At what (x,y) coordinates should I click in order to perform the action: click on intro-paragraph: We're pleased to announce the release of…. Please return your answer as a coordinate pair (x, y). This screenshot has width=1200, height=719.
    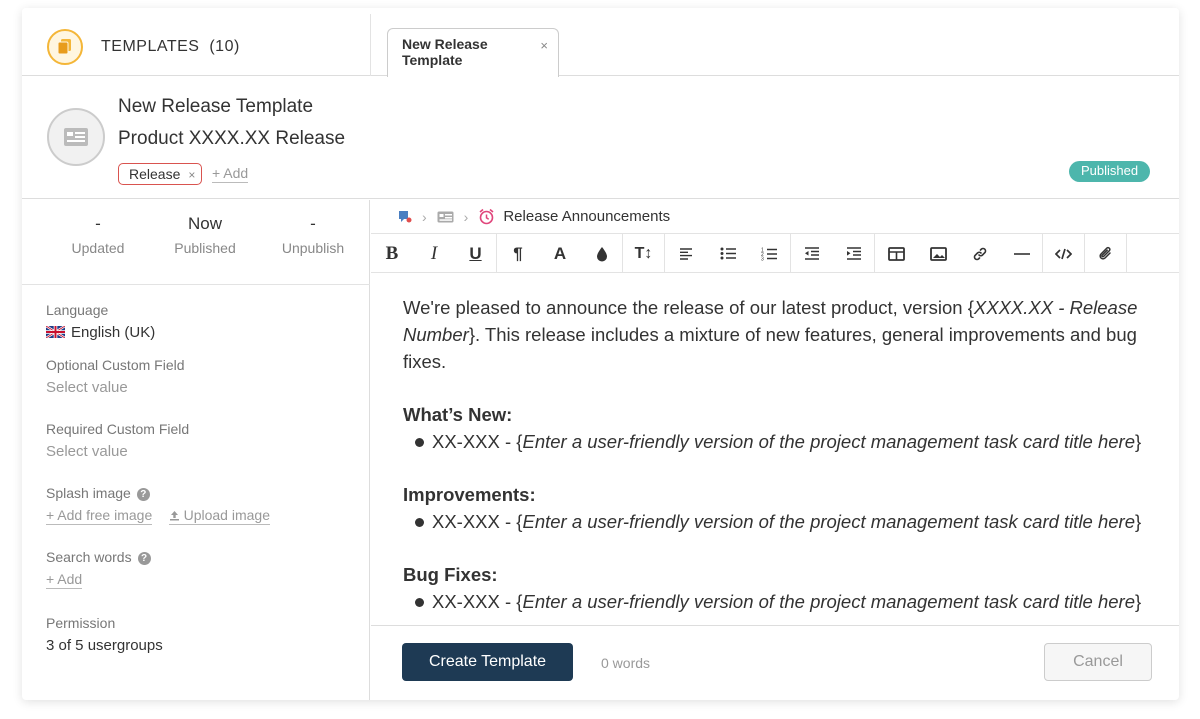
    Looking at the image, I should click on (773, 334).